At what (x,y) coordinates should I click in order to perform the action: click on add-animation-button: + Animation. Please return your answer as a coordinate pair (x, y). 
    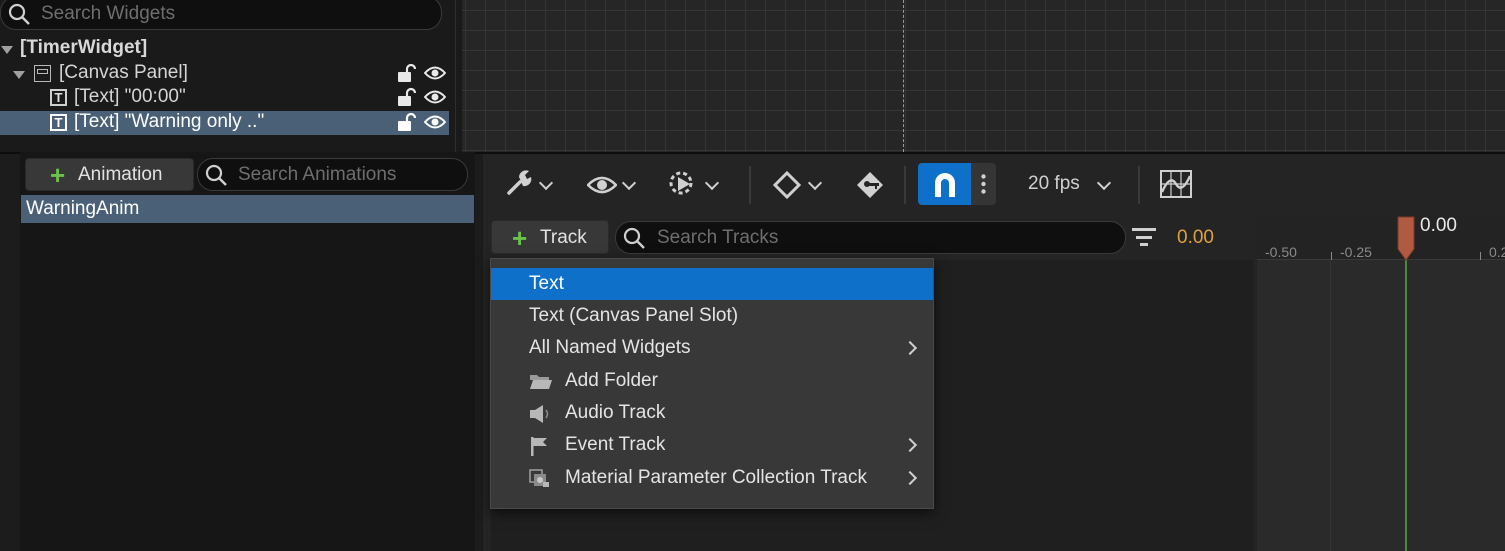
    Looking at the image, I should click on (109, 174).